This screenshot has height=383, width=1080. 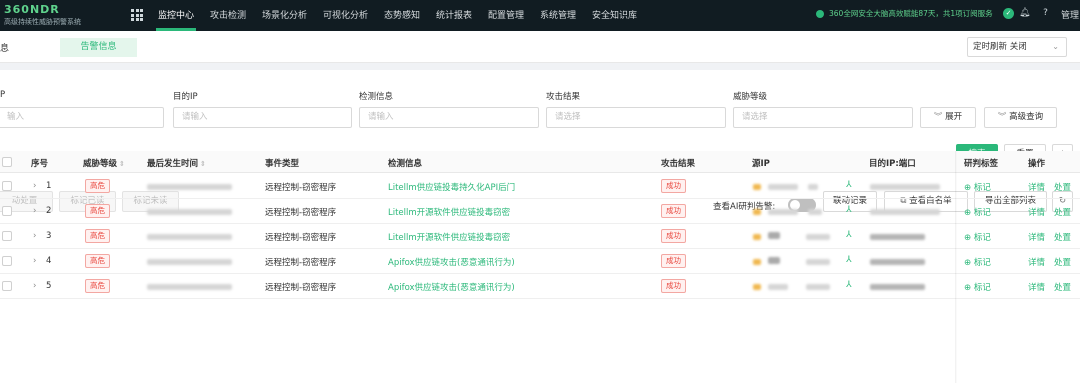 What do you see at coordinates (1037, 164) in the screenshot?
I see `col-actions: 操作` at bounding box center [1037, 164].